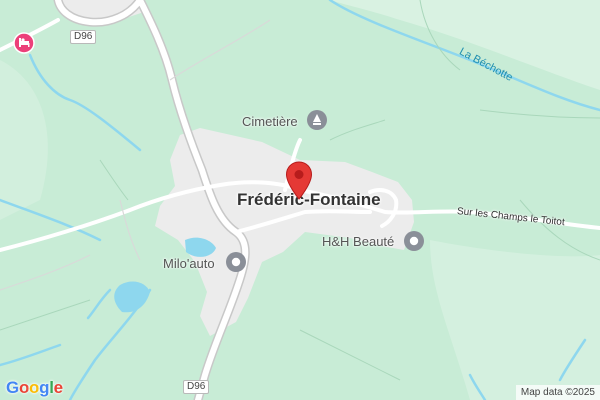 This screenshot has width=600, height=400. Describe the element at coordinates (299, 181) in the screenshot. I see `location-pin-icon` at that location.